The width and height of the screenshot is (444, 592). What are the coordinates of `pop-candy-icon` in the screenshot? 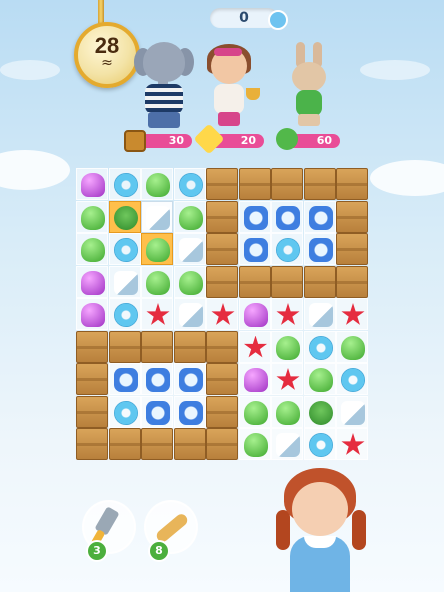 It's located at (158, 217).